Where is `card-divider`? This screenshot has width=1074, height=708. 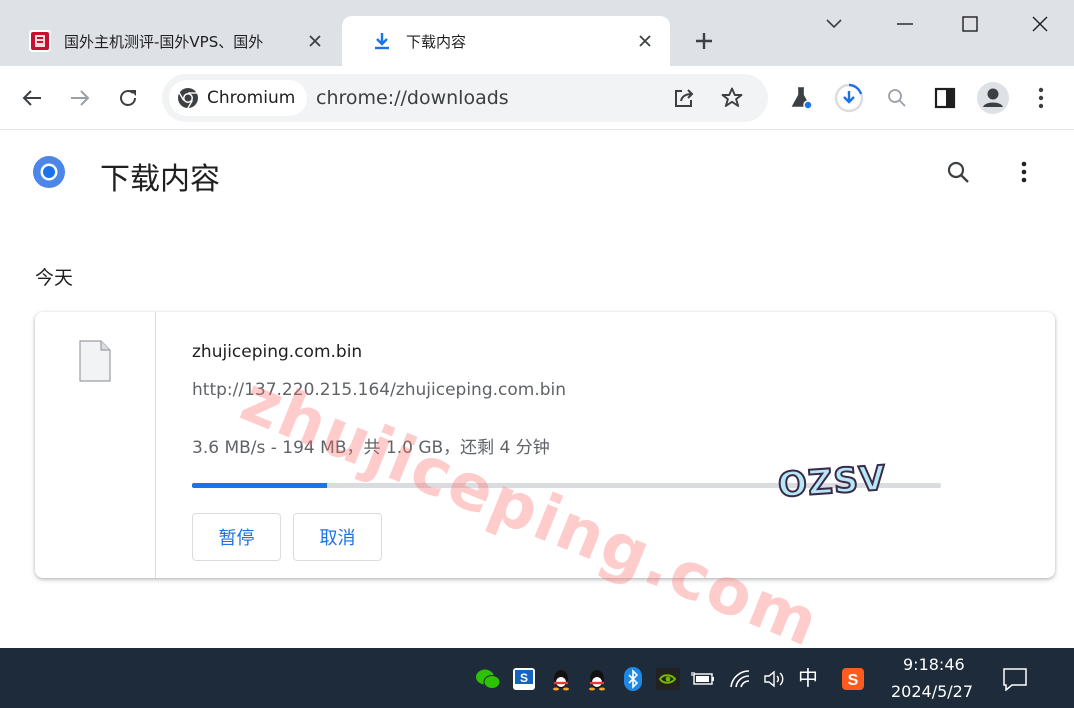 card-divider is located at coordinates (155, 445).